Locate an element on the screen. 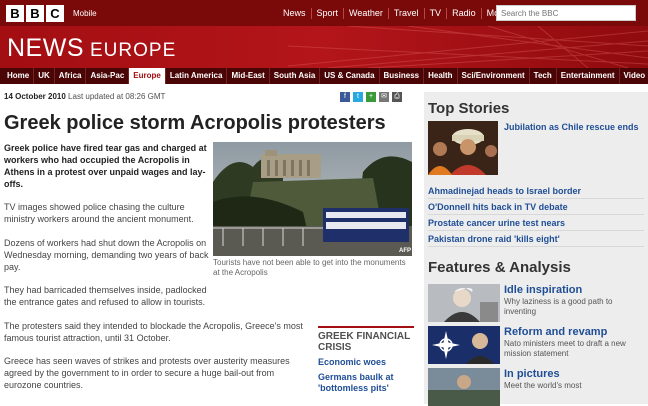 This screenshot has width=648, height=406. news-masthead: NEWS EUROPE is located at coordinates (324, 47).